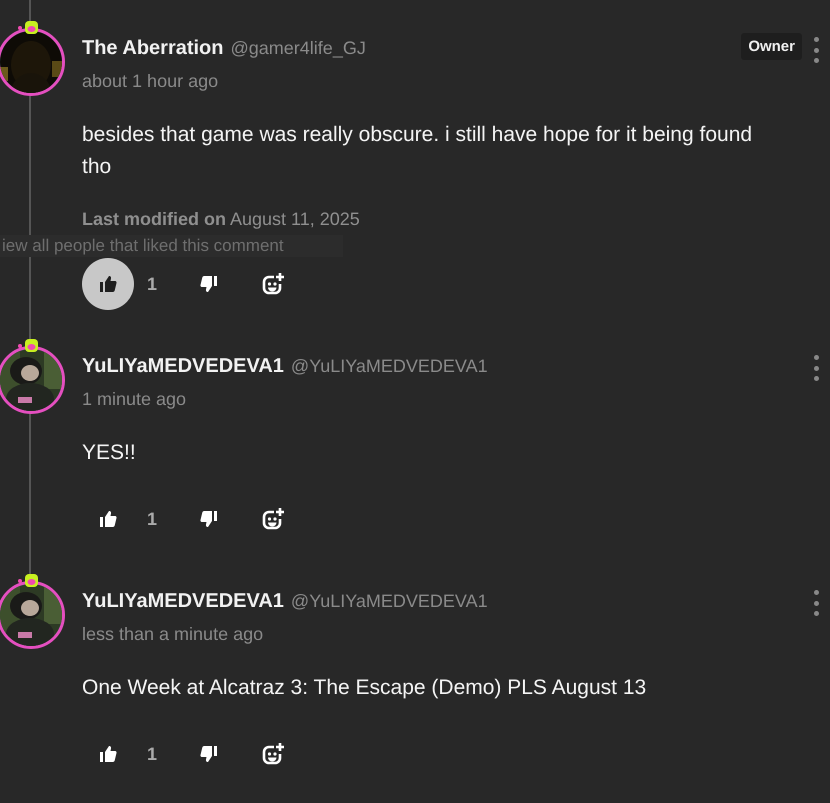 The image size is (830, 803). What do you see at coordinates (298, 48) in the screenshot?
I see `user-handle: @gamer4life_GJ` at bounding box center [298, 48].